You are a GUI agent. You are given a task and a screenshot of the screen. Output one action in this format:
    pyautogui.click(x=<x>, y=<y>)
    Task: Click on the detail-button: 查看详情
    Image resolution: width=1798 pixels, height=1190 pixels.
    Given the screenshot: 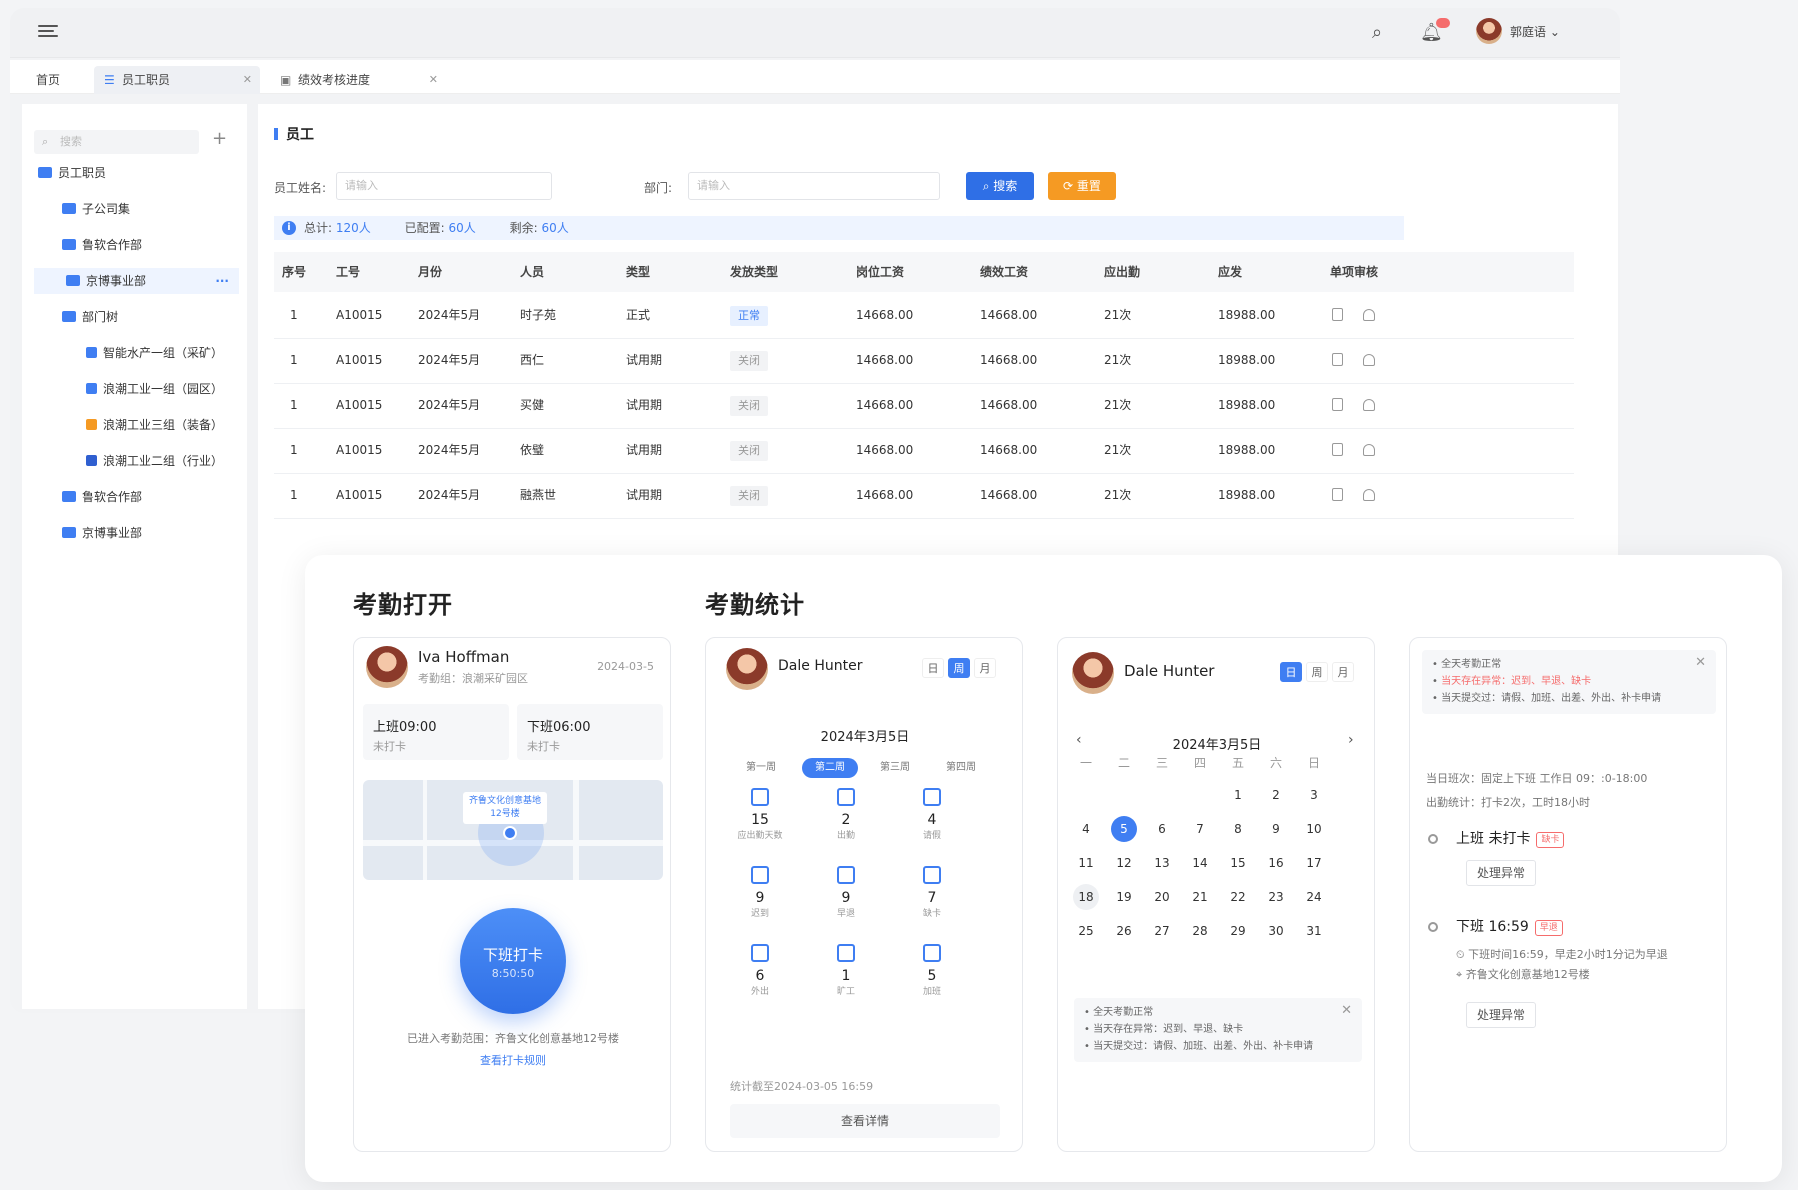 What is the action you would take?
    pyautogui.click(x=865, y=1121)
    